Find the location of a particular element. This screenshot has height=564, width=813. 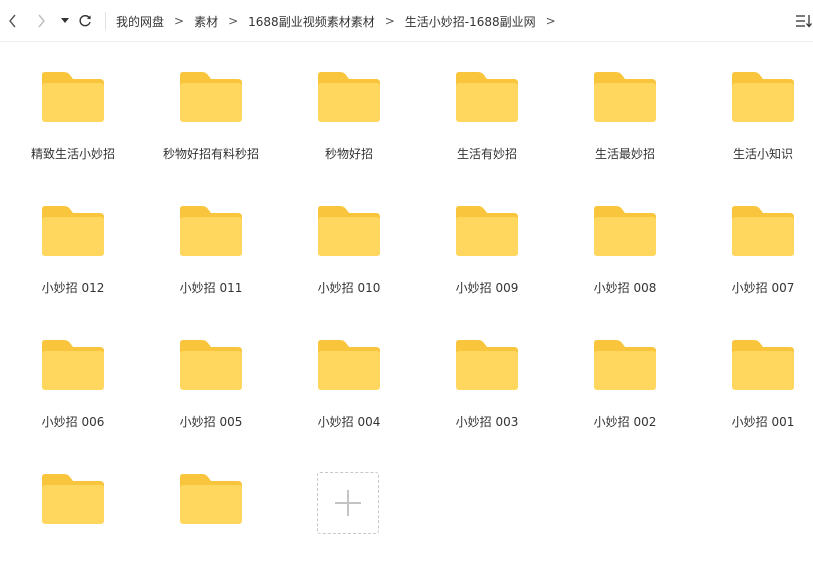

folder-label: 小妙招 003 is located at coordinates (487, 422).